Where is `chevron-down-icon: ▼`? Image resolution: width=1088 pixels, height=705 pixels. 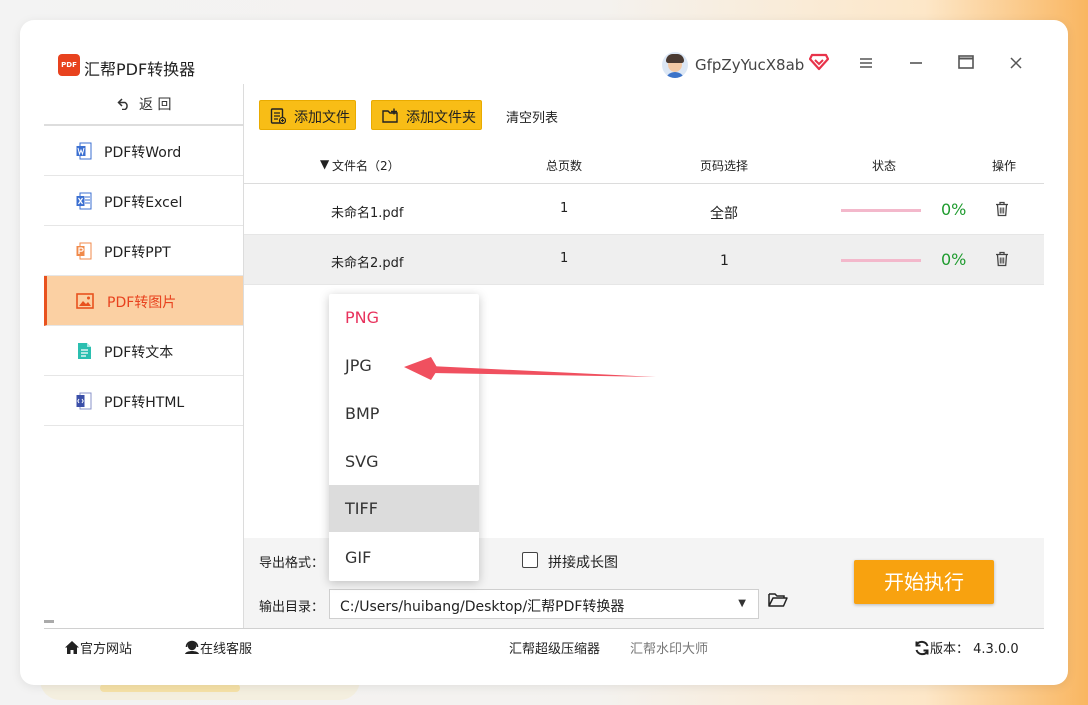 chevron-down-icon: ▼ is located at coordinates (742, 603).